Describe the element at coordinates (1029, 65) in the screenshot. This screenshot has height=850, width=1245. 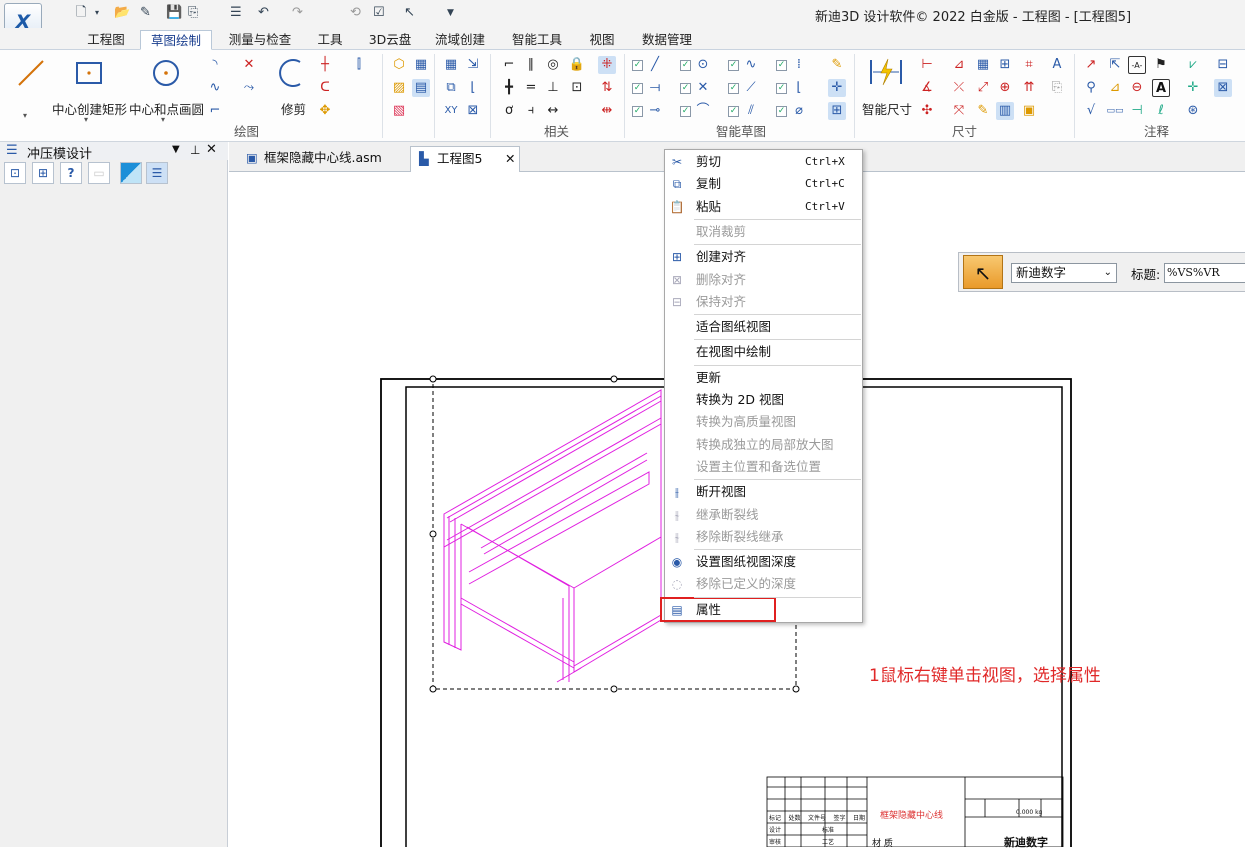
I see `dim-chamfer-icon: ⌗` at that location.